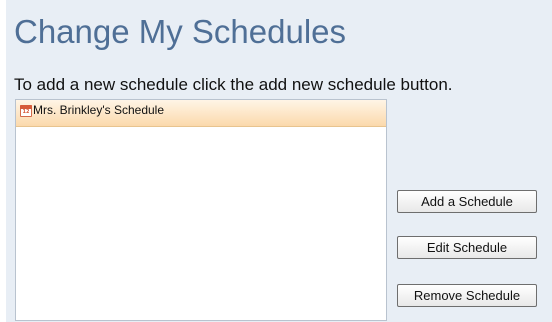 This screenshot has width=552, height=322. Describe the element at coordinates (467, 201) in the screenshot. I see `add-schedule-button: Add a Schedule` at that location.